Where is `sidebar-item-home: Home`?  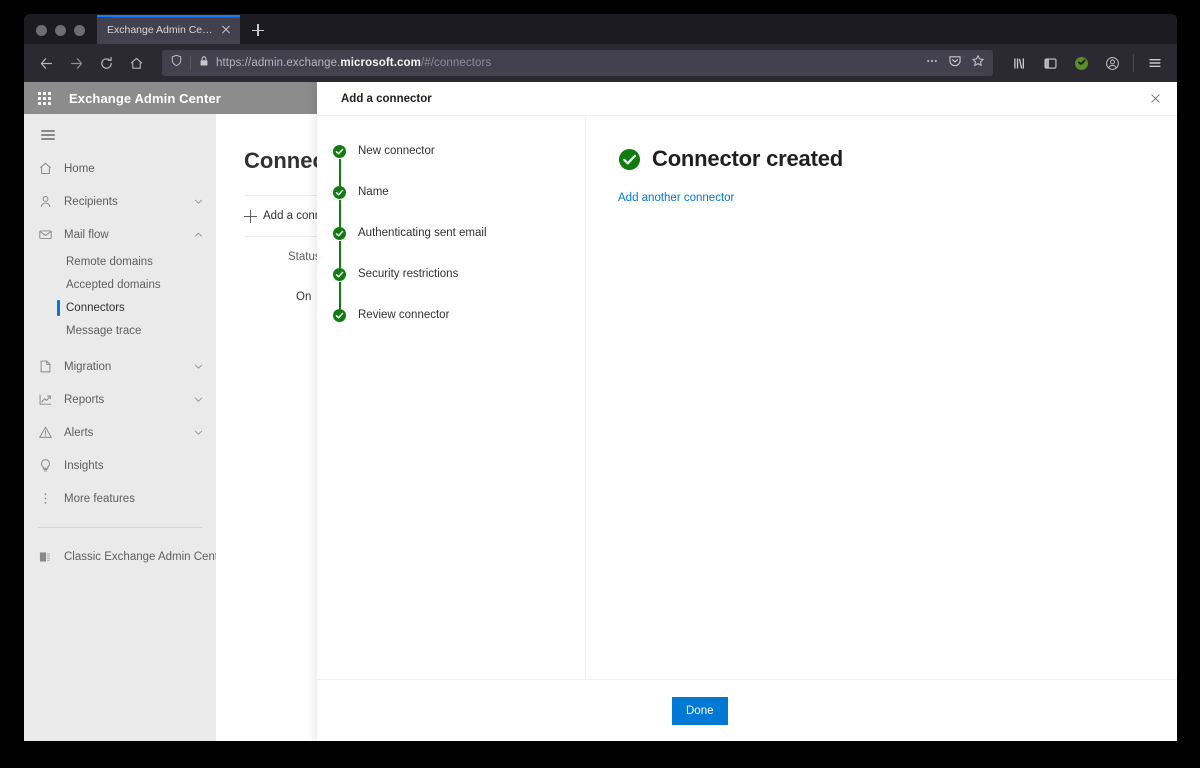
sidebar-item-home: Home is located at coordinates (120, 168).